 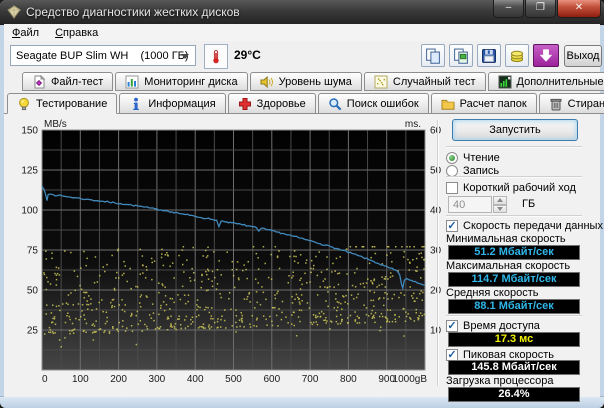 What do you see at coordinates (382, 103) in the screenshot?
I see `tab-label: Поиск ошибок` at bounding box center [382, 103].